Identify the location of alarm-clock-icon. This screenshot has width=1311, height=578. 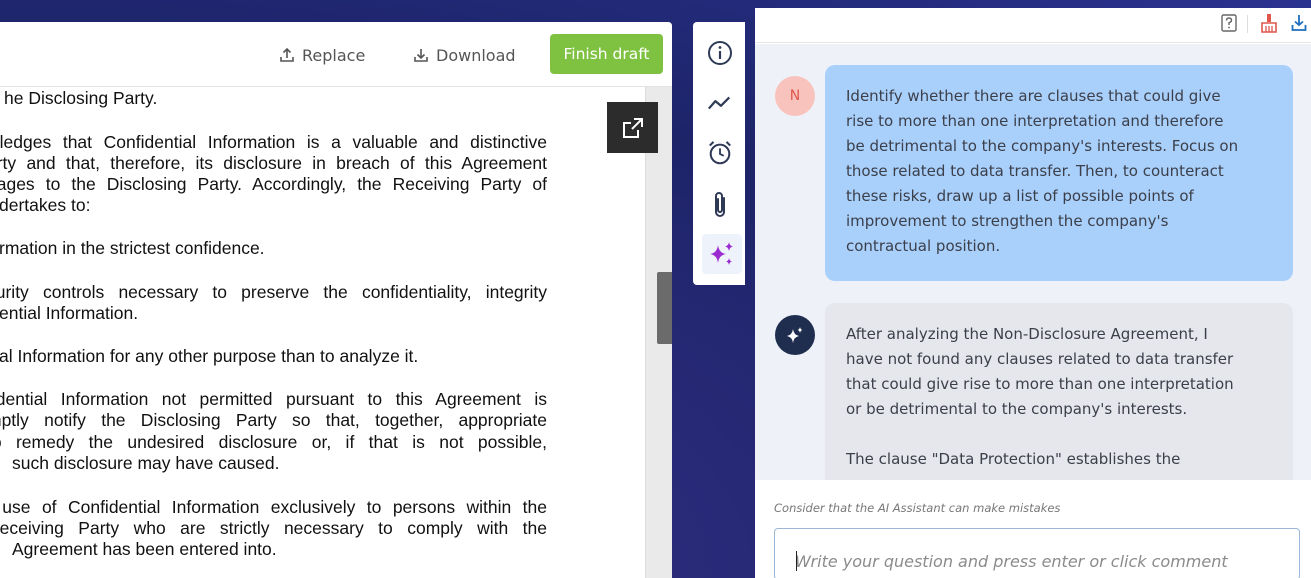
(720, 153).